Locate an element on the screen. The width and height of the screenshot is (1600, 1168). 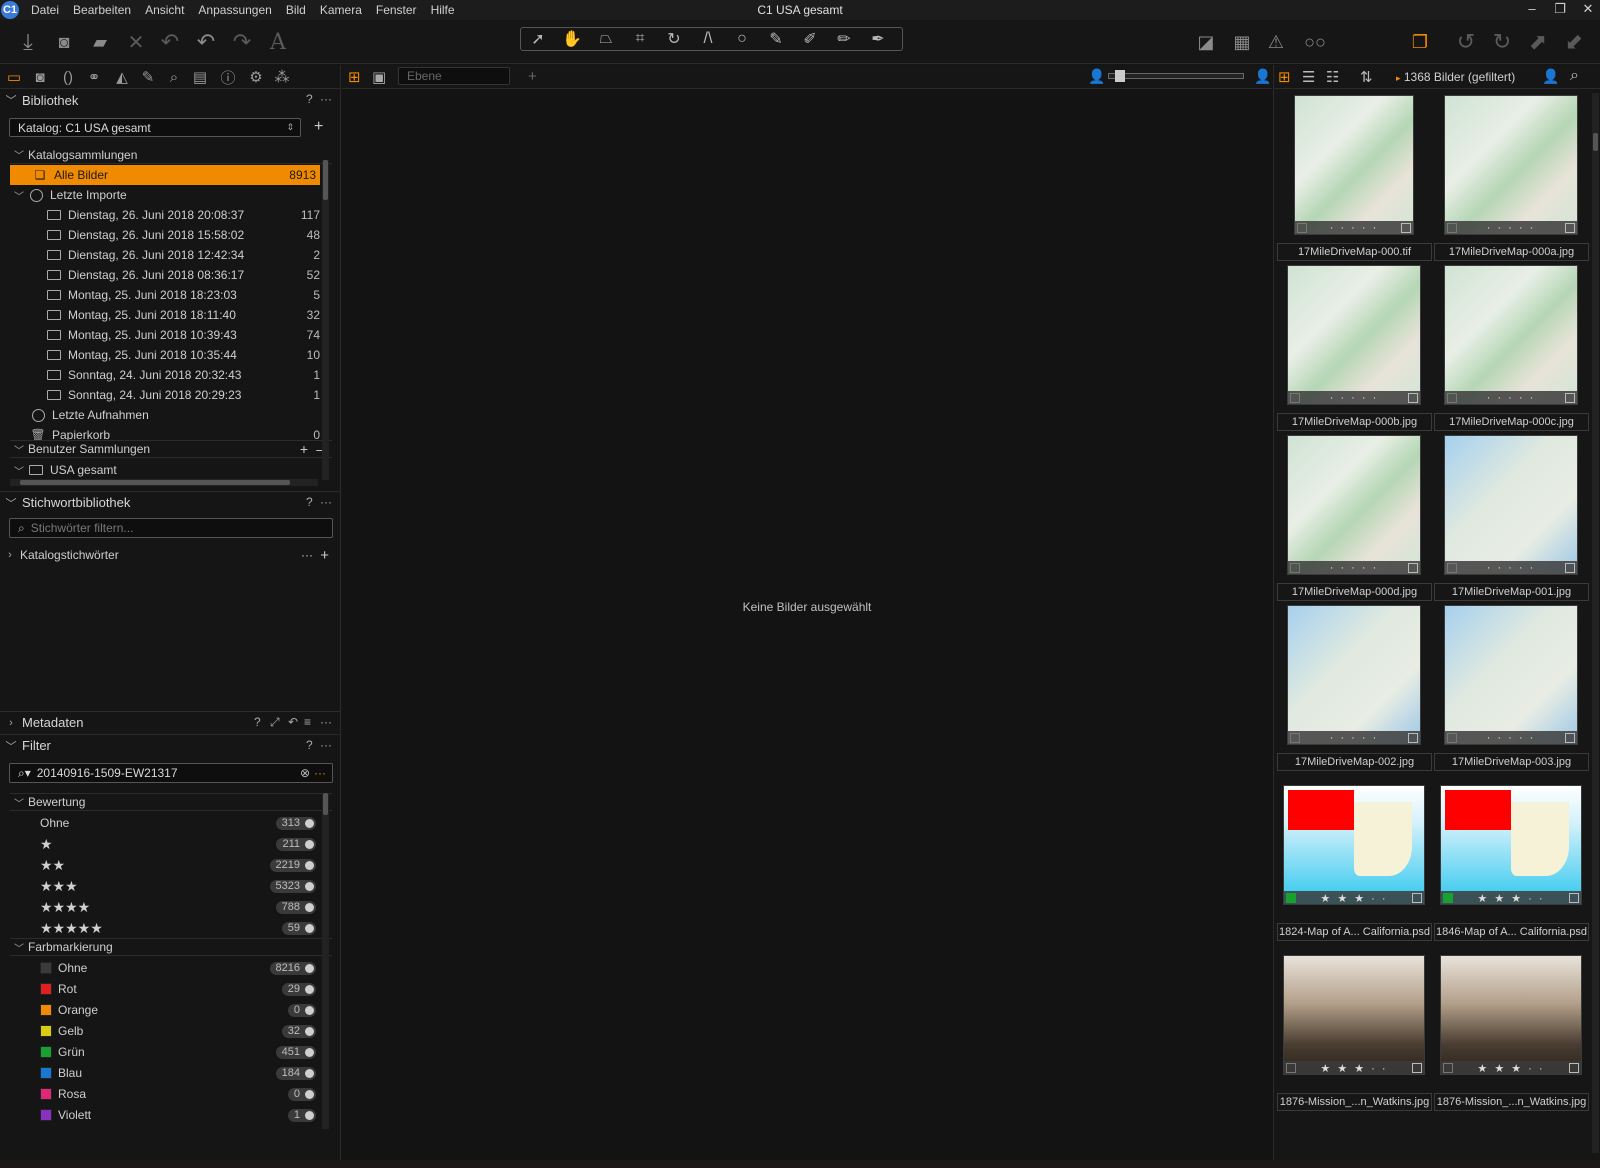
capture-tab-icon: ◙ is located at coordinates (40, 77).